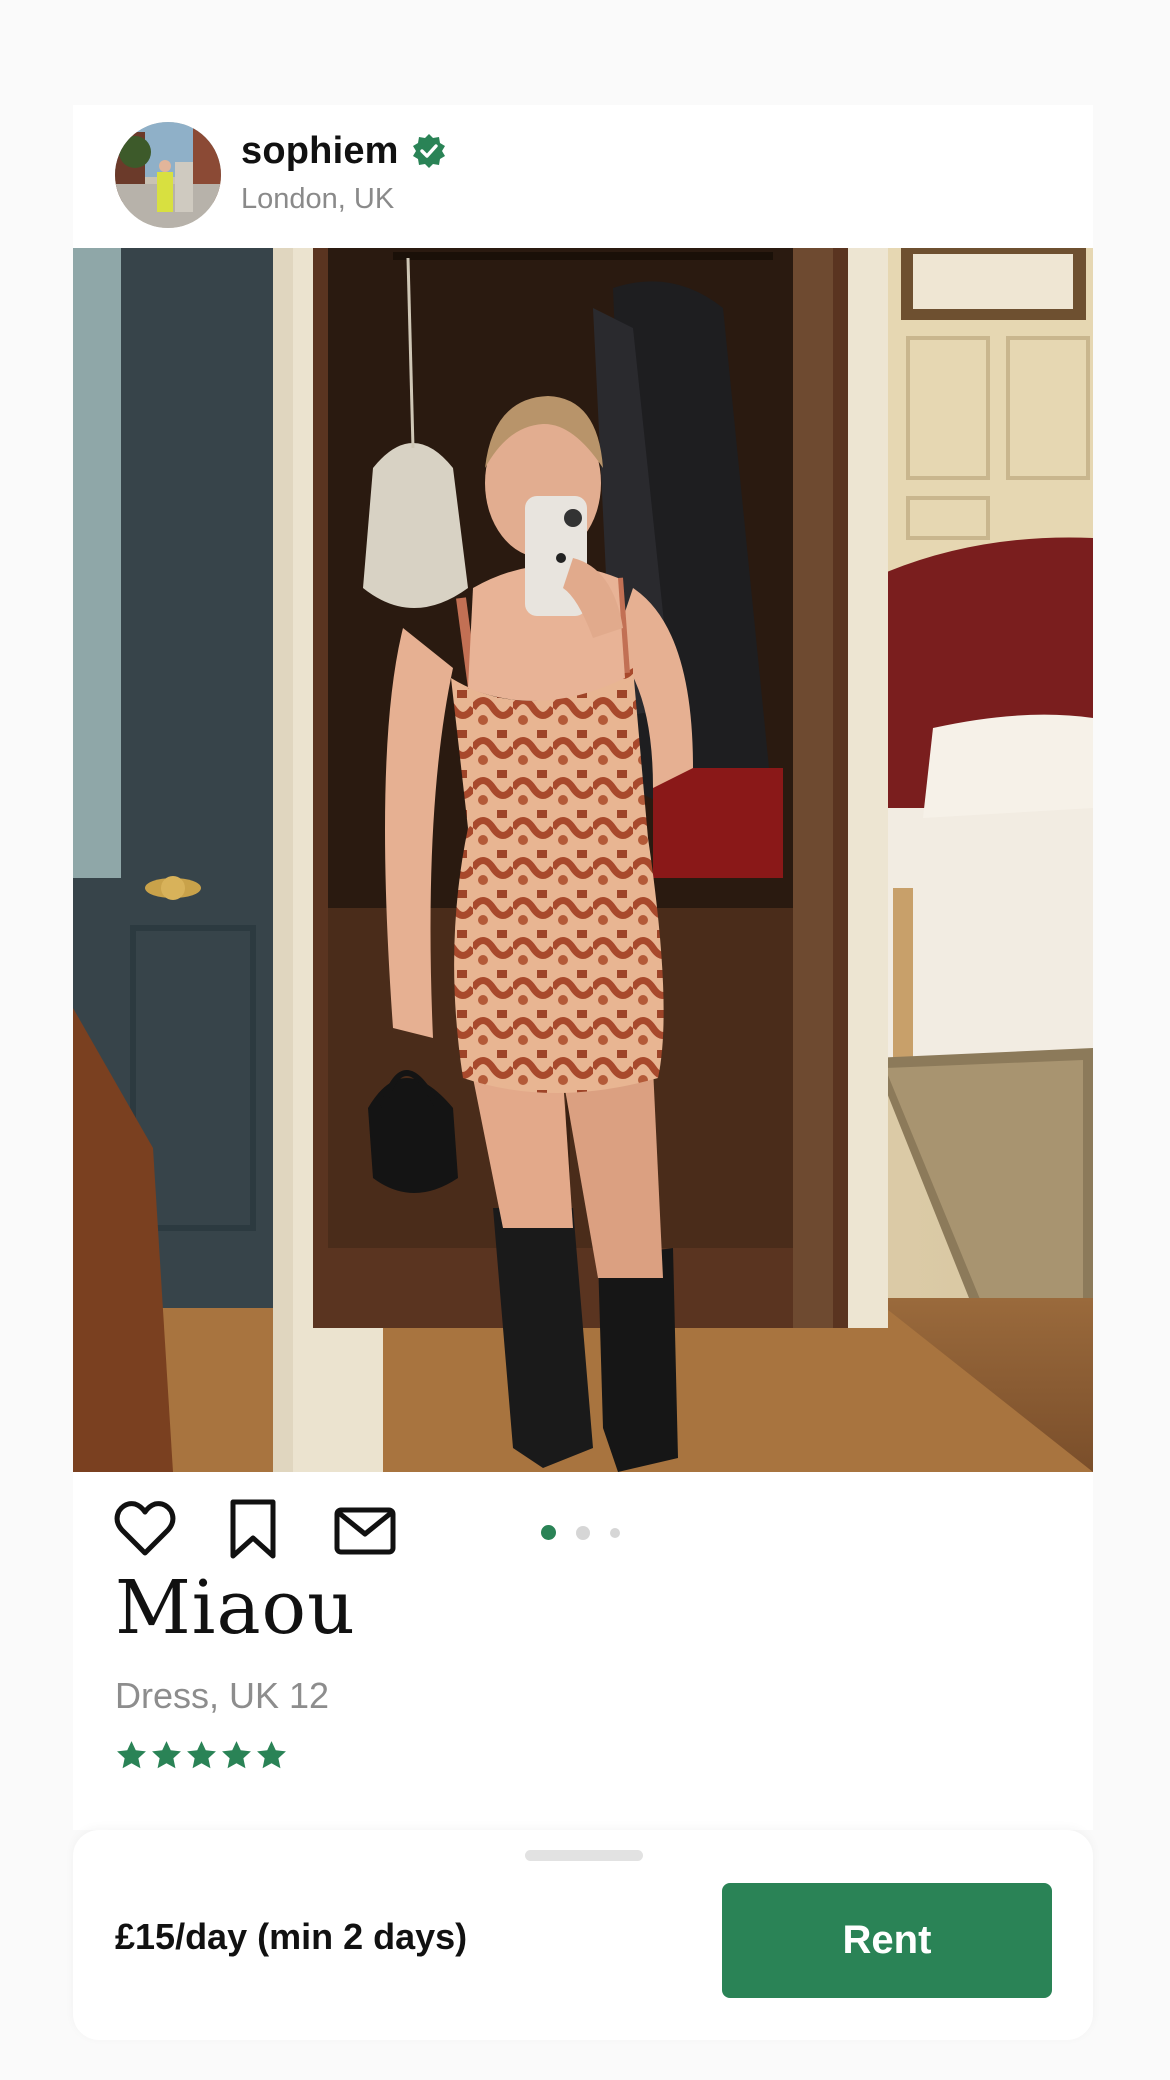 This screenshot has height=2080, width=1170. I want to click on avatar, so click(168, 175).